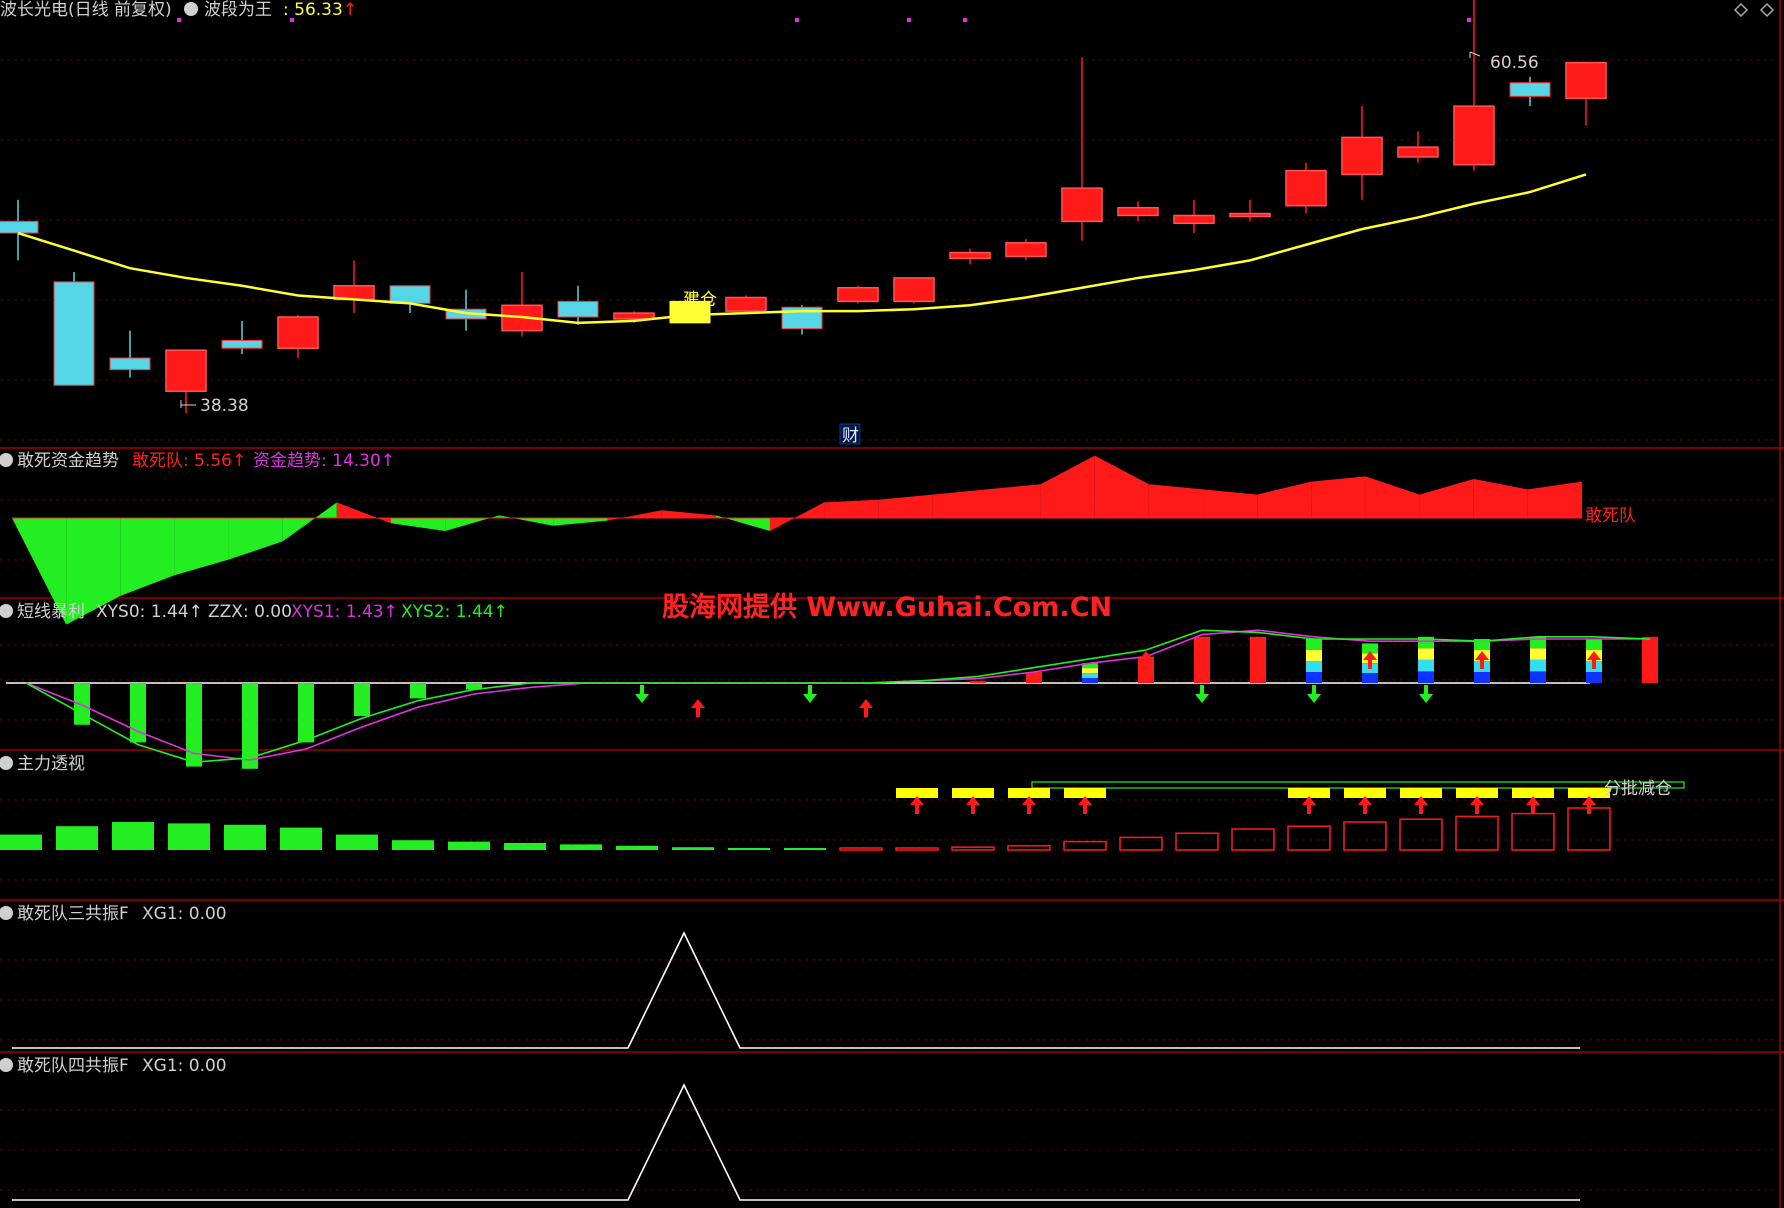  What do you see at coordinates (250, 612) in the screenshot?
I see `panel2-legend-zzx: ZZX: 0.00` at bounding box center [250, 612].